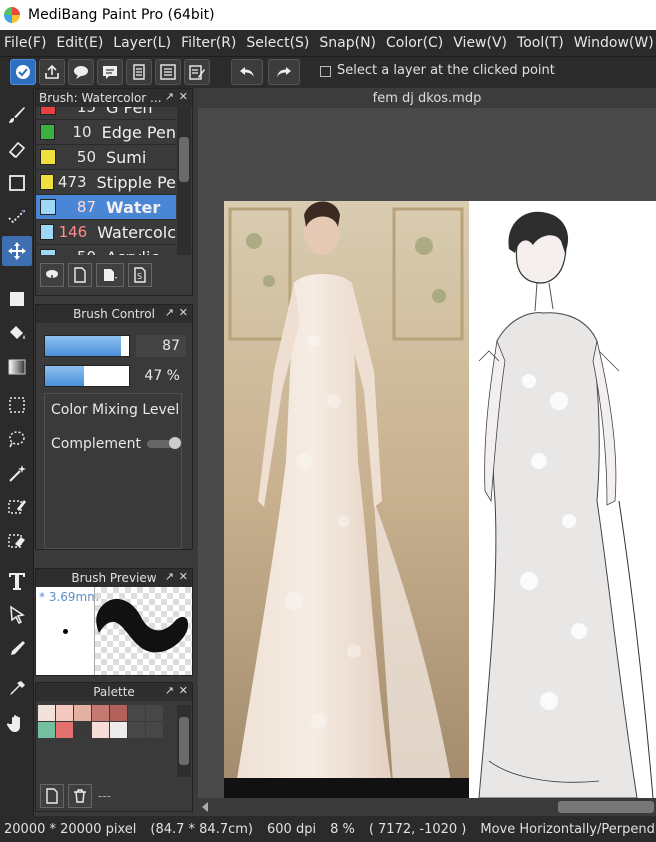  I want to click on blur-tool, so click(17, 649).